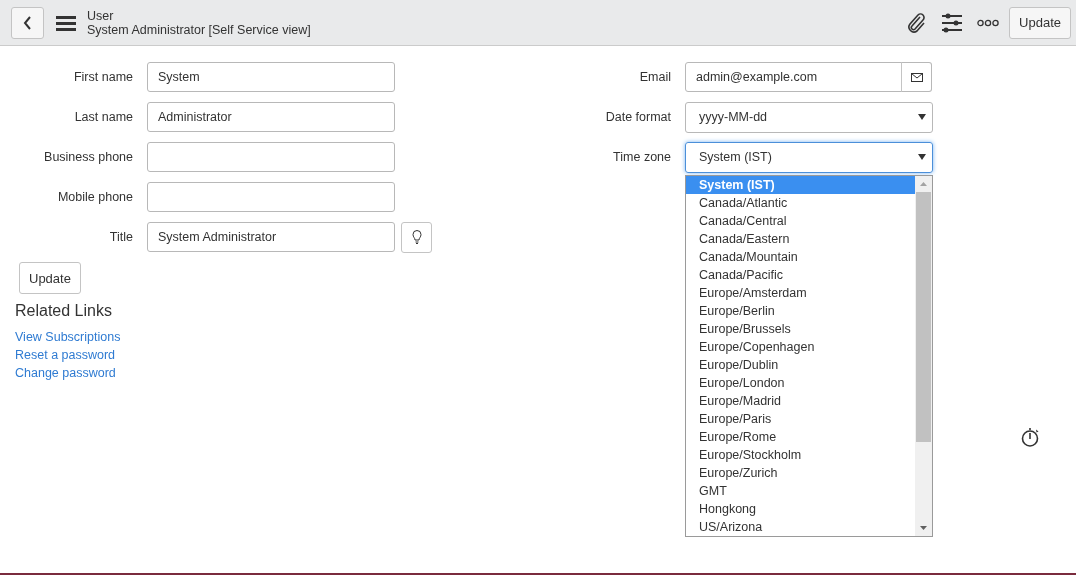  What do you see at coordinates (916, 22) in the screenshot?
I see `paperclip-icon` at bounding box center [916, 22].